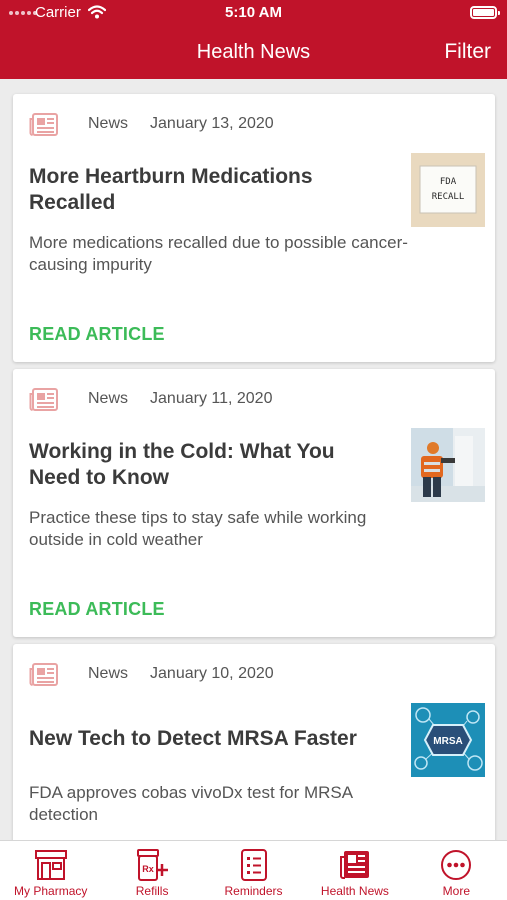  What do you see at coordinates (448, 197) in the screenshot?
I see `thumb-label: RECALL` at bounding box center [448, 197].